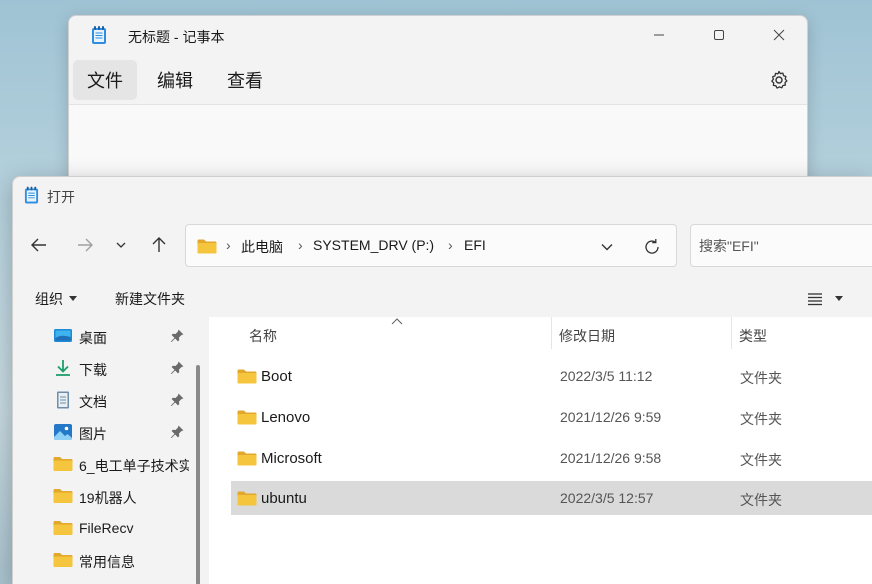  I want to click on view-options-dropdown, so click(839, 299).